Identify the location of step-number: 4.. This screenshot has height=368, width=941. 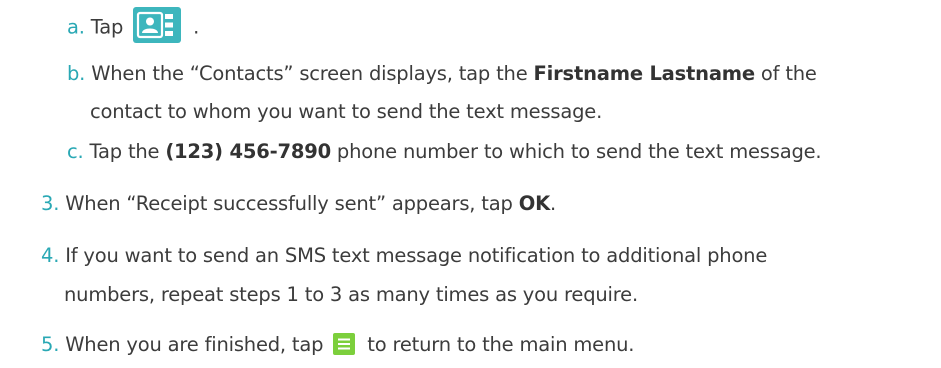
(50, 255).